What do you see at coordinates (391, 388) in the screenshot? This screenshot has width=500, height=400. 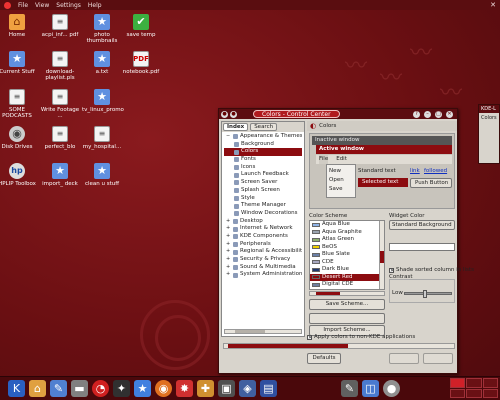 I see `speaker-icon: ●` at bounding box center [391, 388].